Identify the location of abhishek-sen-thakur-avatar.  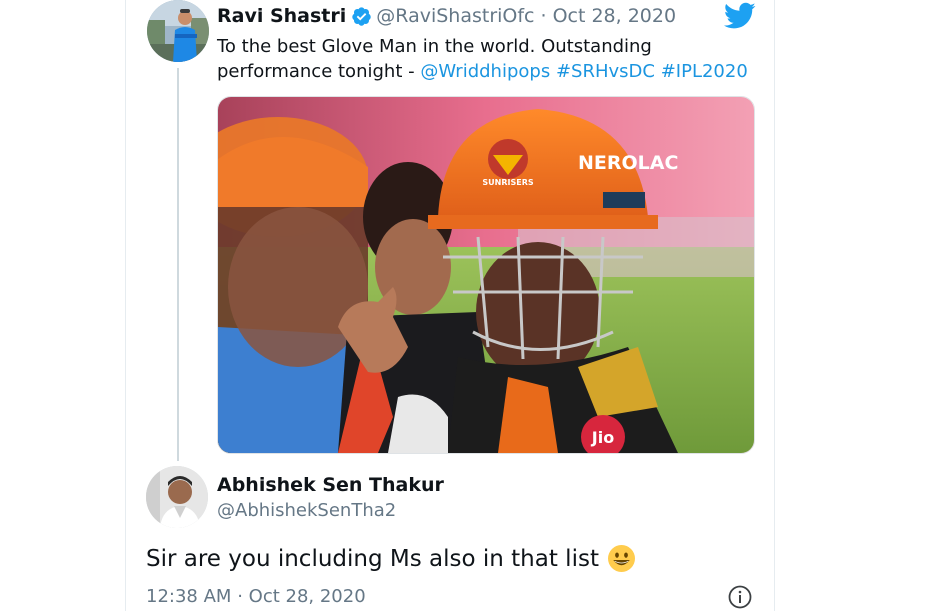
(177, 497).